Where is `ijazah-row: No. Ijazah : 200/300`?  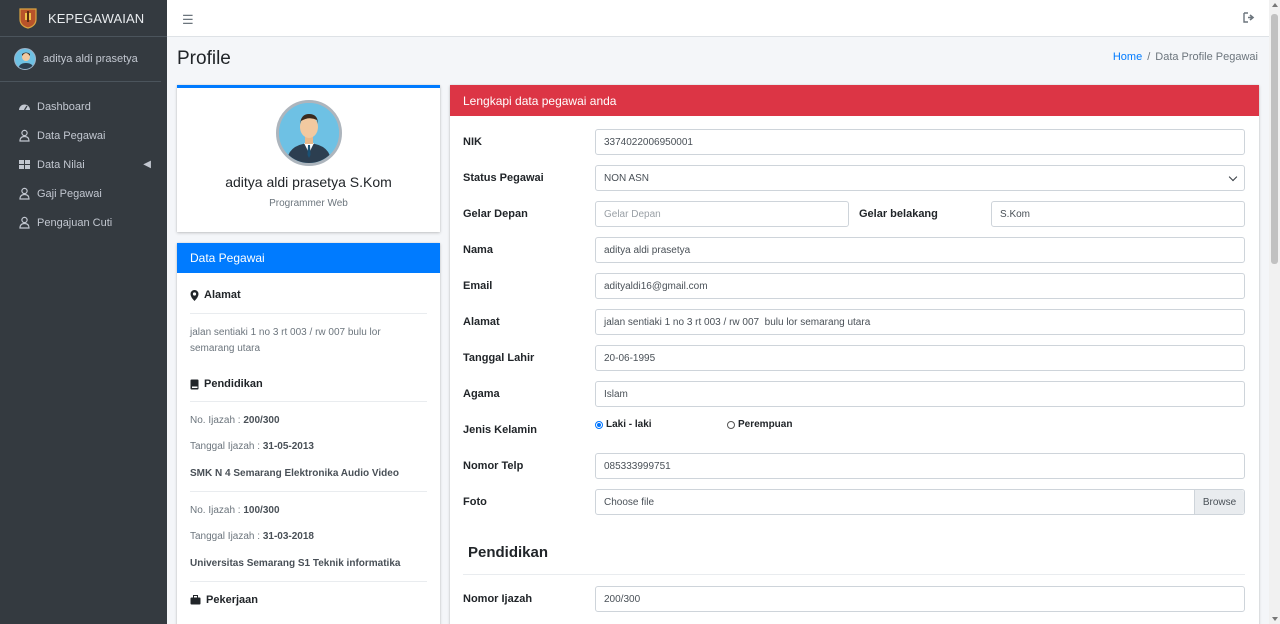 ijazah-row: No. Ijazah : 200/300 is located at coordinates (235, 420).